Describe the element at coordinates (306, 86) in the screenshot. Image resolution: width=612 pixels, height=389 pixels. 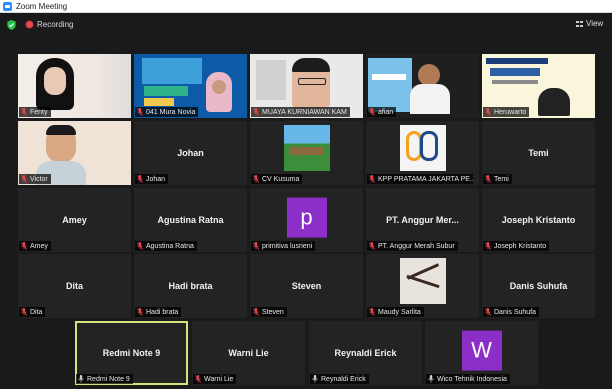
I see `participant-tile: MUAYA KURNIAWAN KAM` at that location.